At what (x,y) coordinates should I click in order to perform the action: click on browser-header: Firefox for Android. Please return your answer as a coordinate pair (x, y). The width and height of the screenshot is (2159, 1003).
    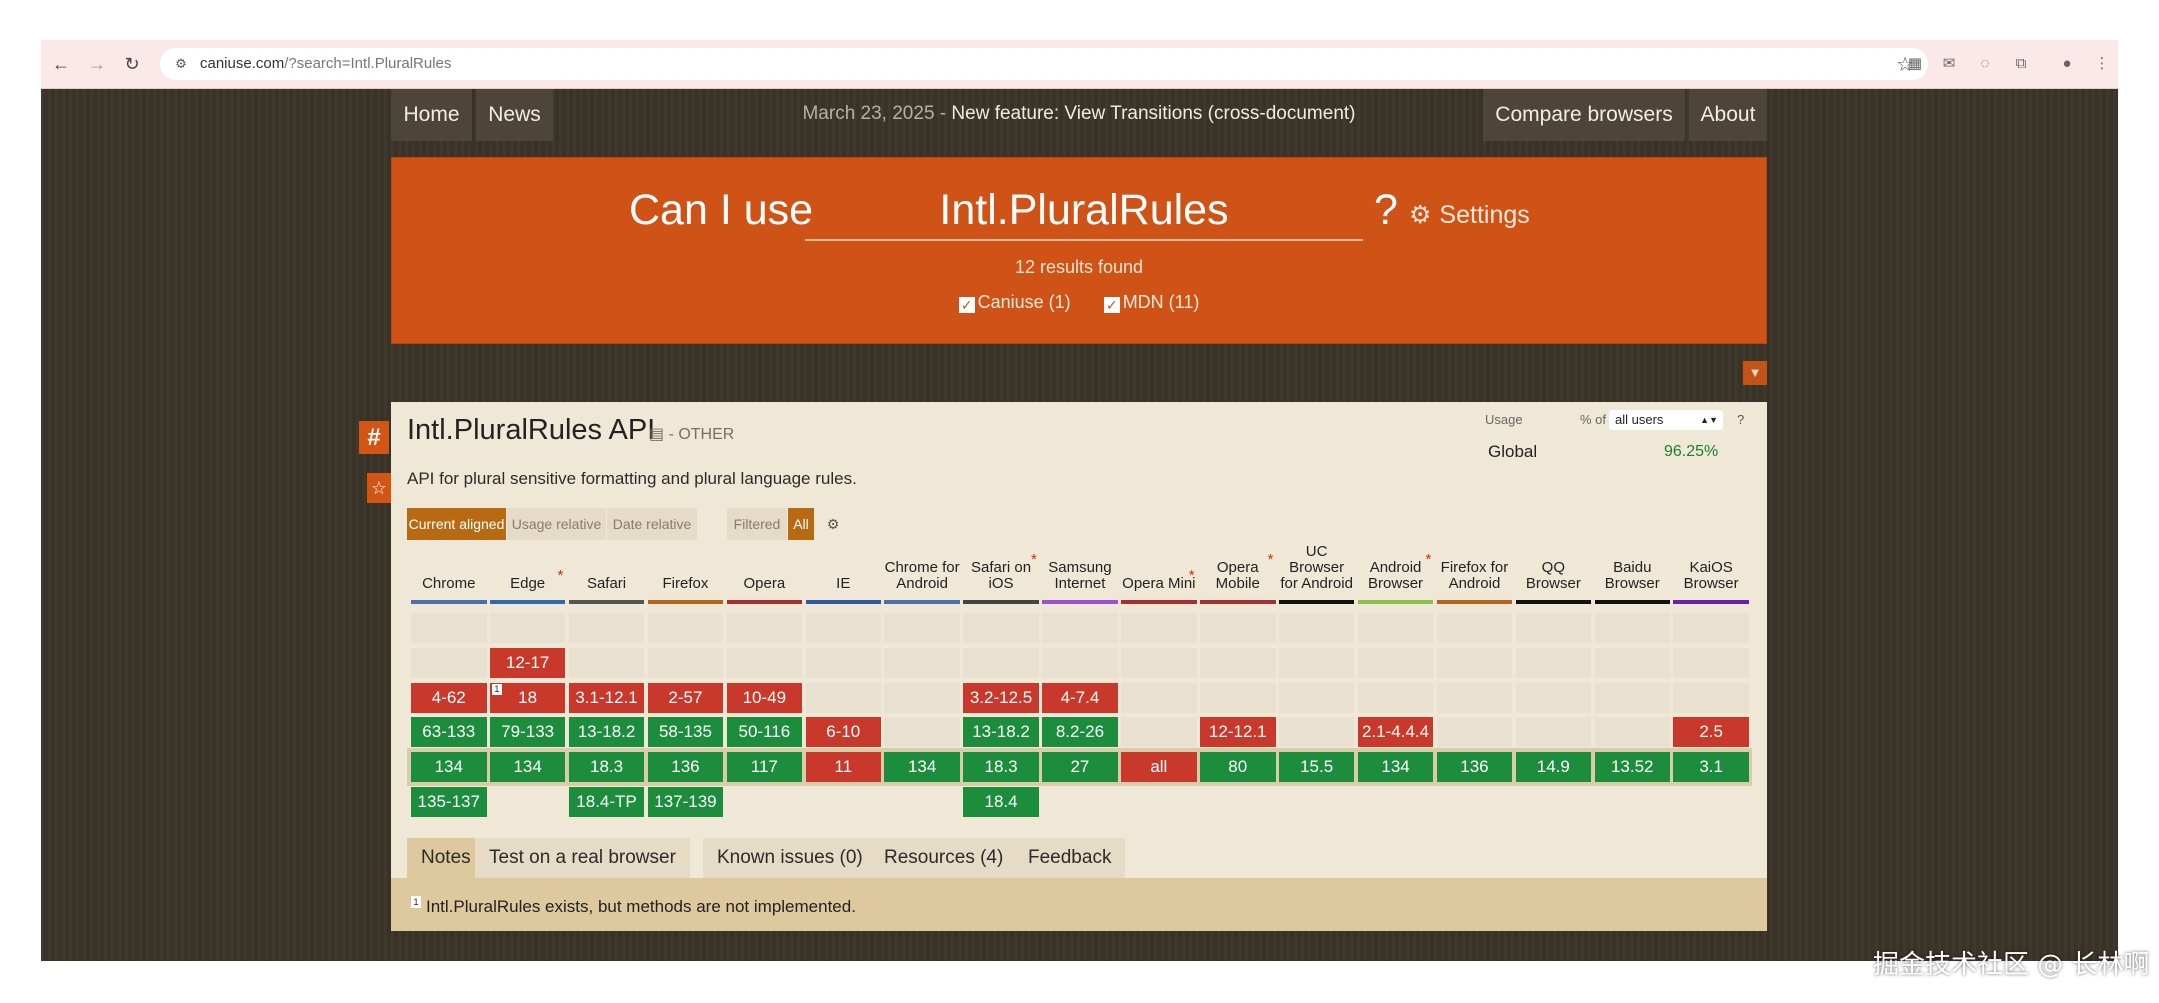
    Looking at the image, I should click on (1474, 553).